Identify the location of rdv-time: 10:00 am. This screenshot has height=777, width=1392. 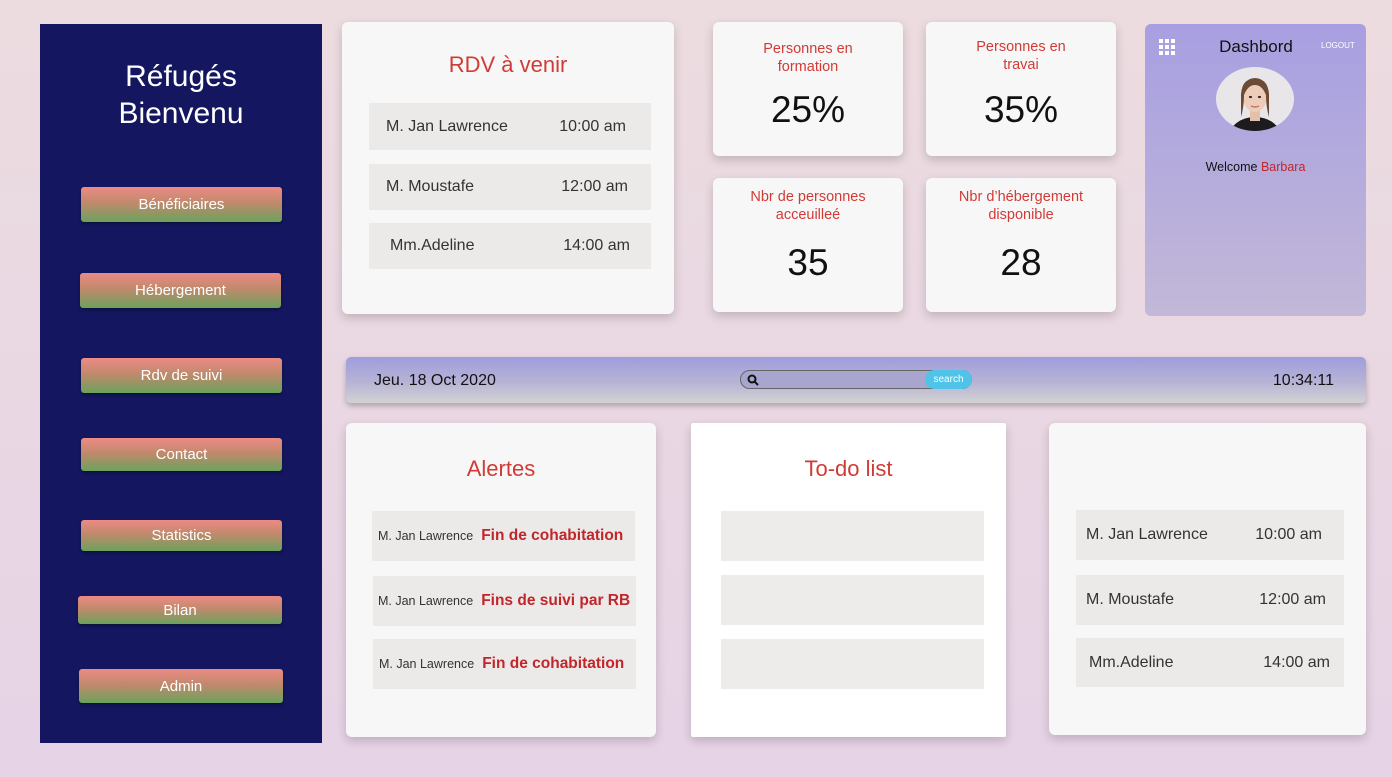
(592, 126).